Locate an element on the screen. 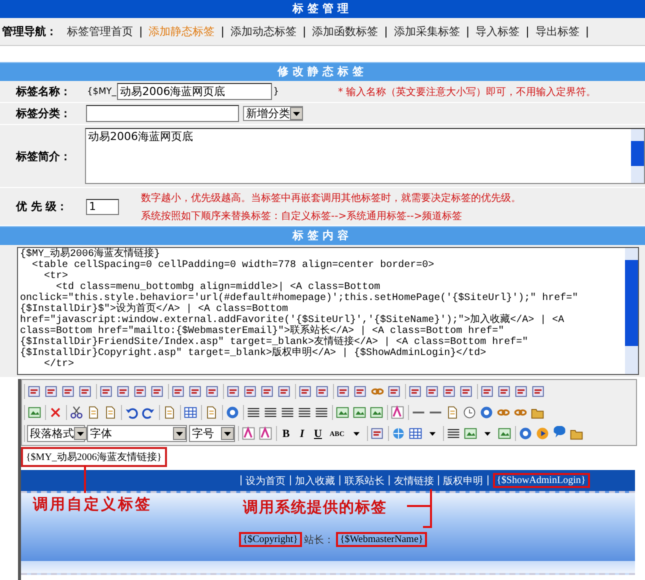 The image size is (645, 580). footer-link: 加入收藏 is located at coordinates (315, 481).